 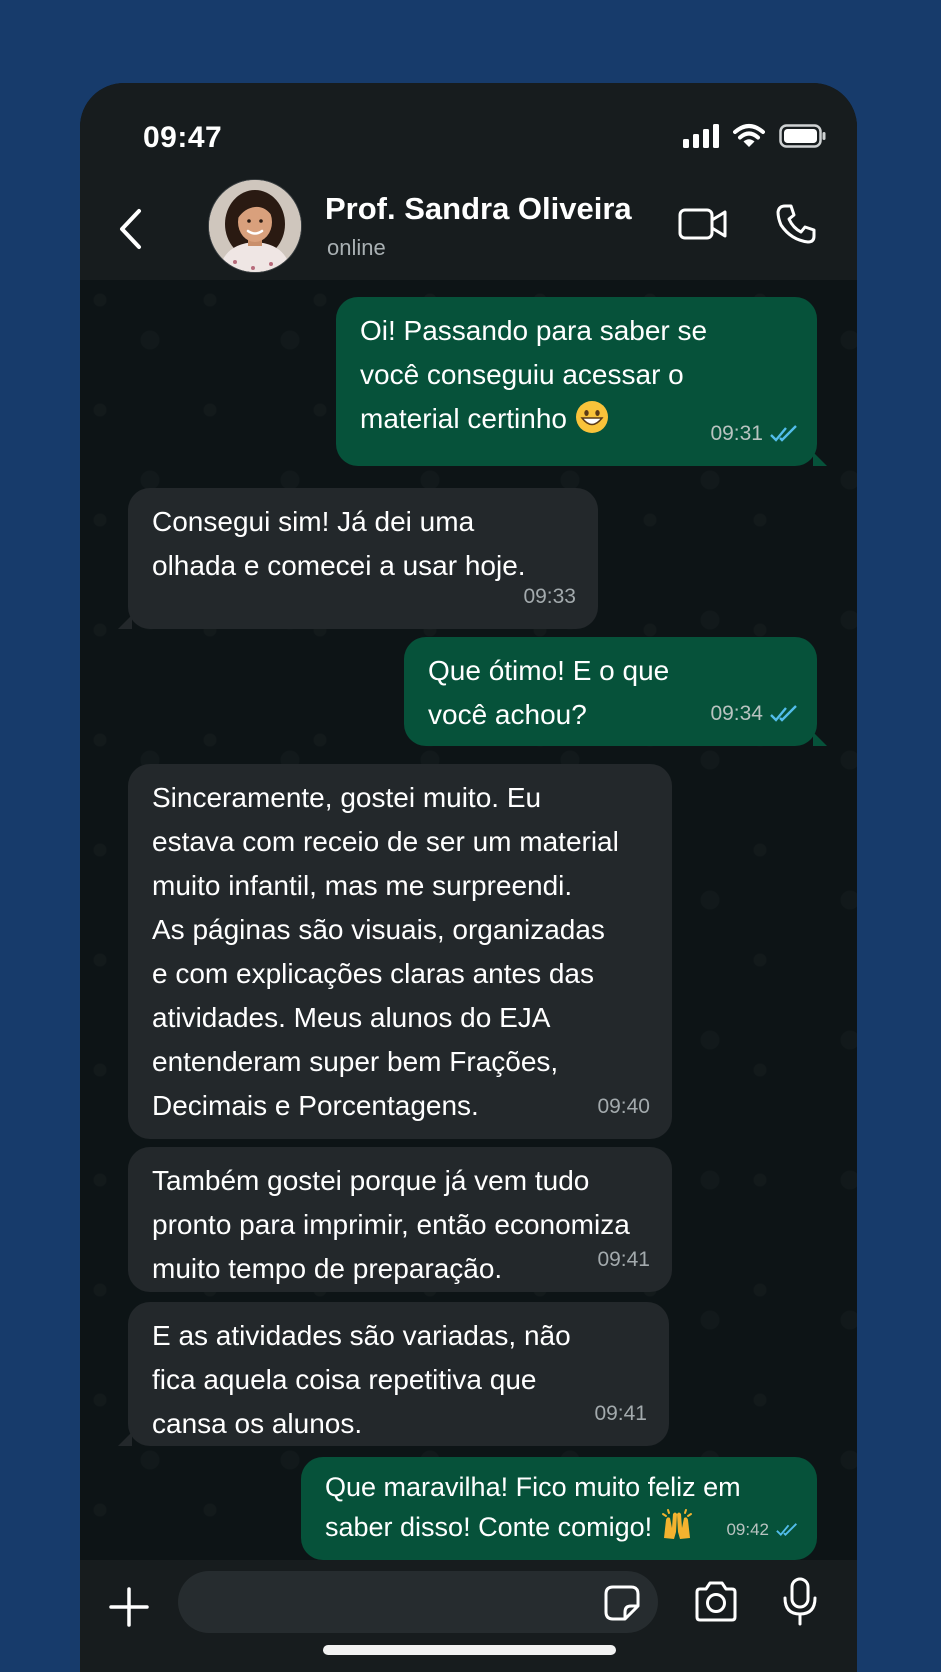 What do you see at coordinates (747, 1529) in the screenshot?
I see `message-time: 09:42` at bounding box center [747, 1529].